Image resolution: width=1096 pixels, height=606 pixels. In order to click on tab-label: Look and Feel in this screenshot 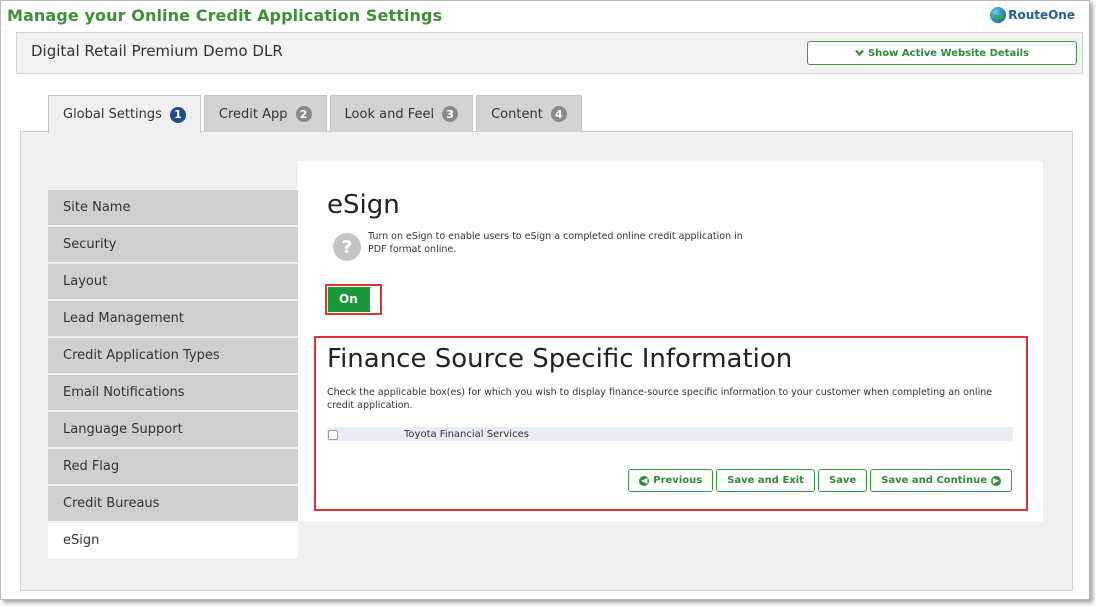, I will do `click(389, 114)`.